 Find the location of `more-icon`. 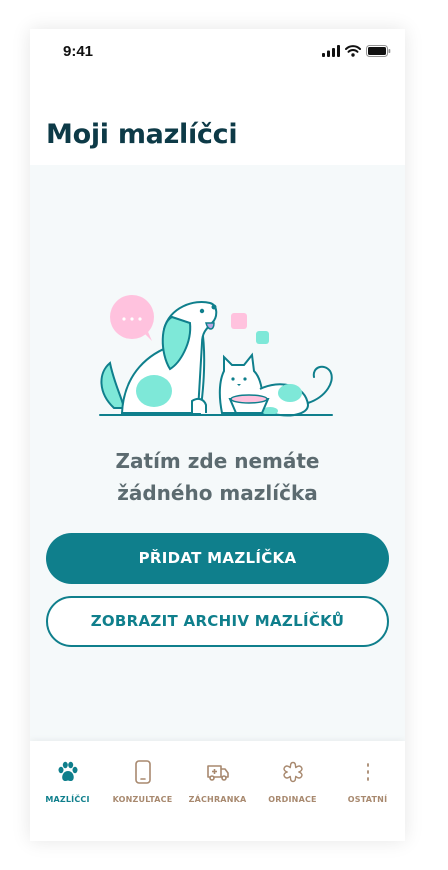

more-icon is located at coordinates (367, 772).